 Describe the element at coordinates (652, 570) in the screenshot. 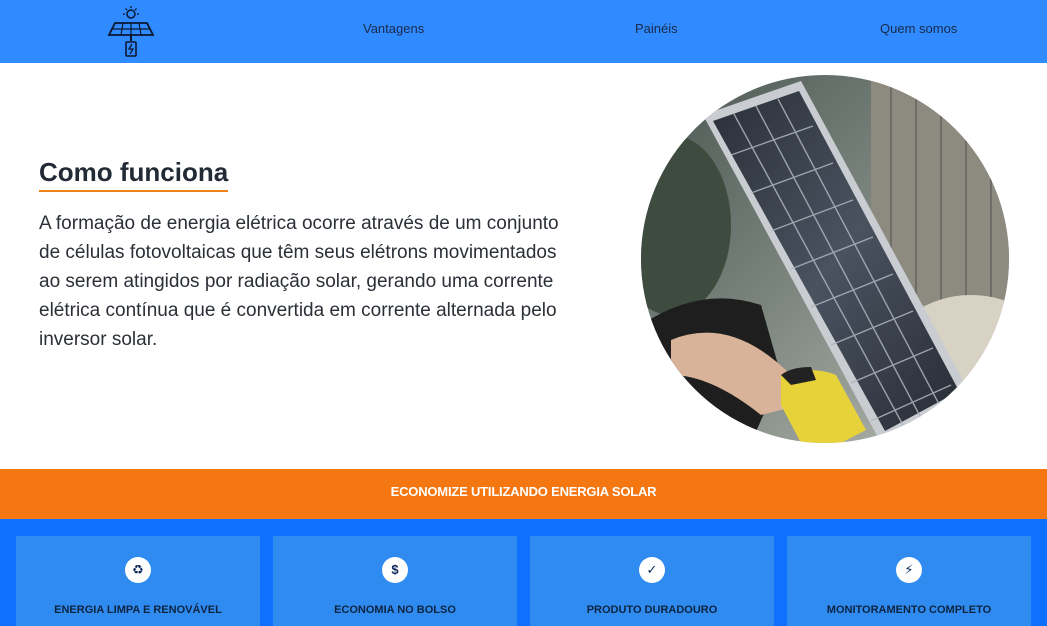

I see `check-icon: ✓` at that location.